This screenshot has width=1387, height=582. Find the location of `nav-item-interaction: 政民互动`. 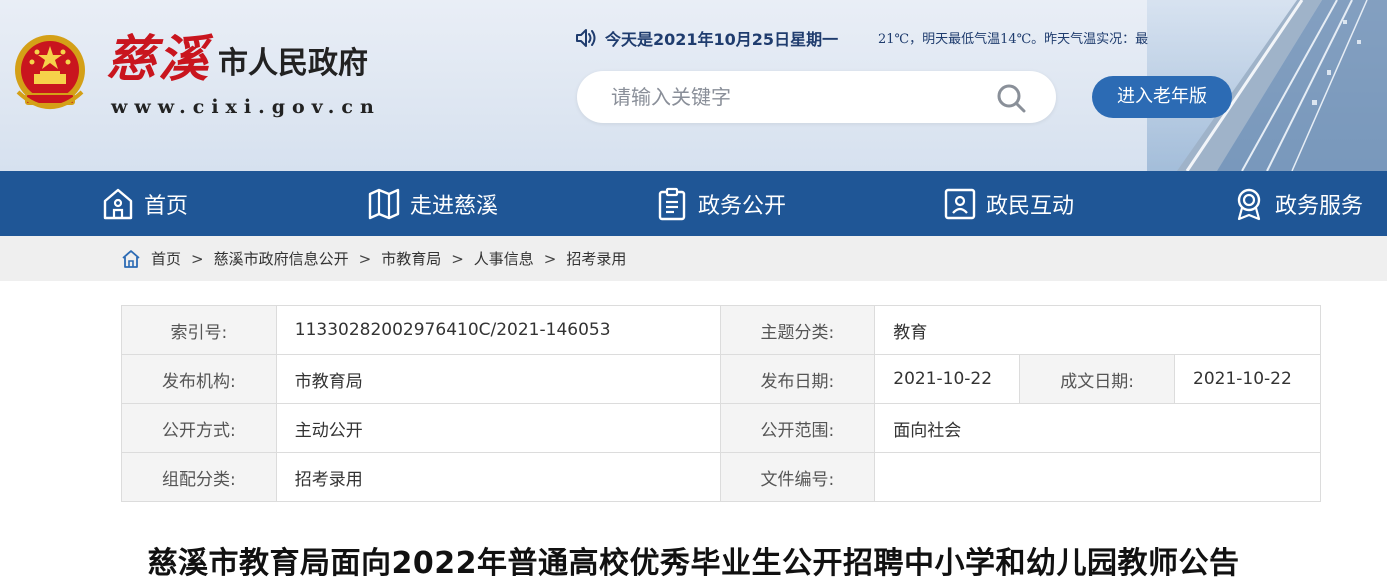

nav-item-interaction: 政民互动 is located at coordinates (1009, 203).